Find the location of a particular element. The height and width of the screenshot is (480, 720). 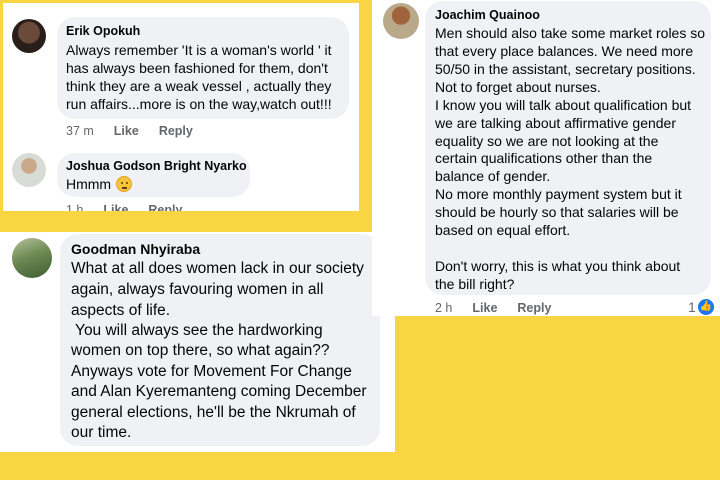

comment-text-line: our time. is located at coordinates (101, 432).